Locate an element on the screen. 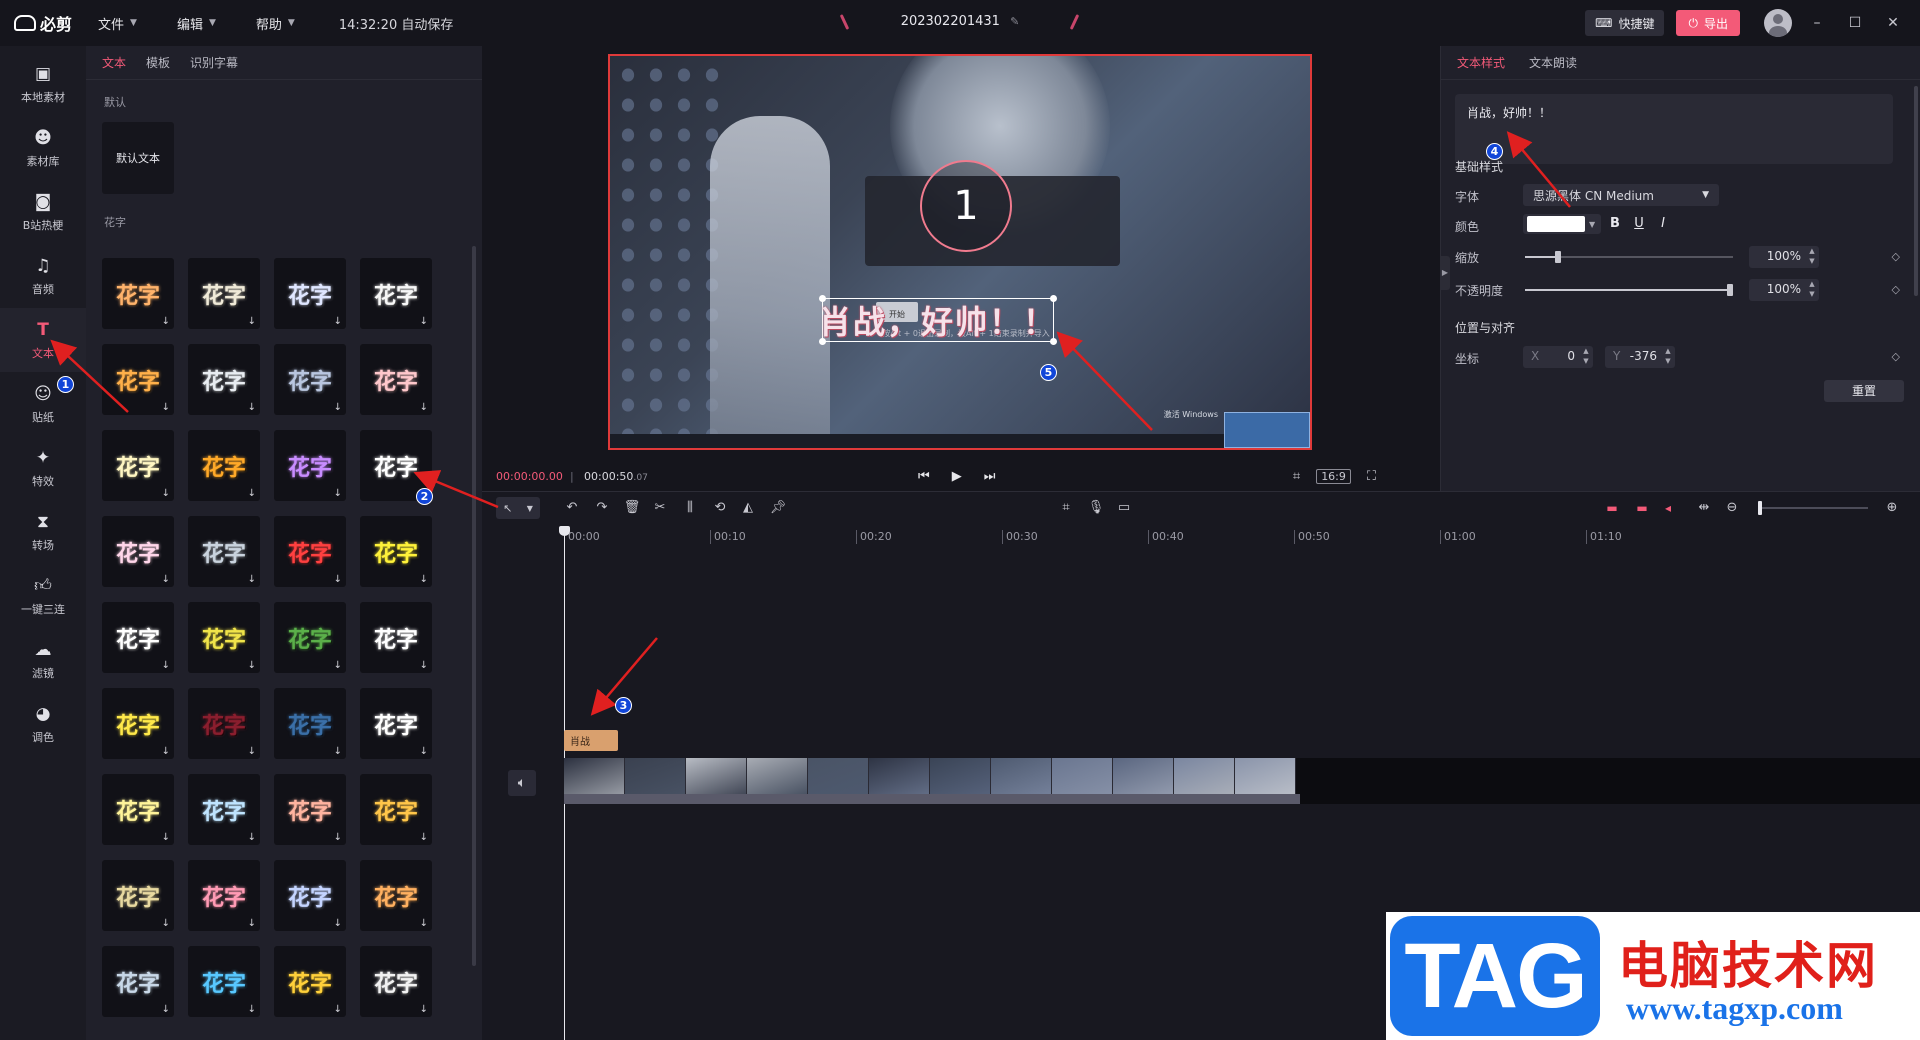 This screenshot has width=1920, height=1040. menu-edit: 编辑 ▼ is located at coordinates (196, 23).